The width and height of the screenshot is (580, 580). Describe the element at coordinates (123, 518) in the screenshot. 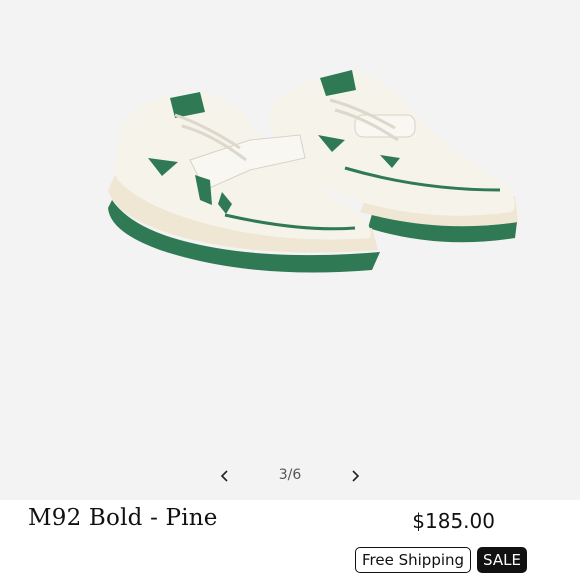

I see `product-title: M92 Bold - Pine` at that location.